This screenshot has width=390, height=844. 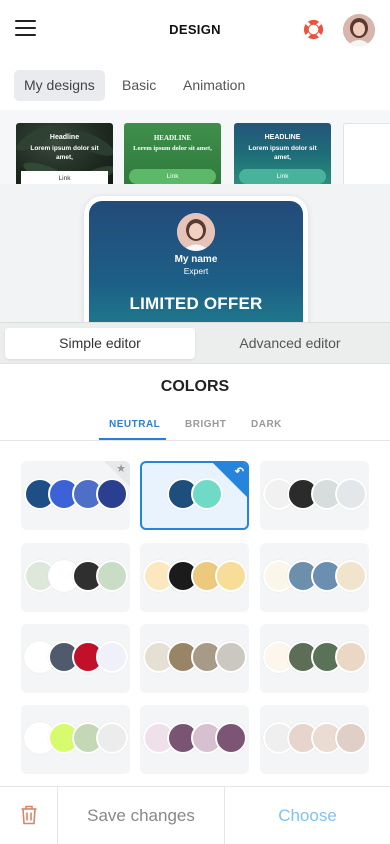 I want to click on page-title: DESIGN, so click(x=195, y=29).